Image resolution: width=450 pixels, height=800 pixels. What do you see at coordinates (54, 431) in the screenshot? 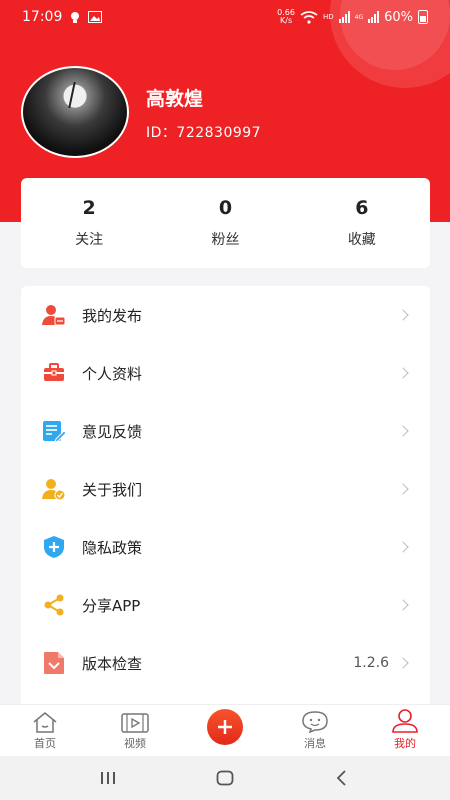
I see `feedback-icon` at bounding box center [54, 431].